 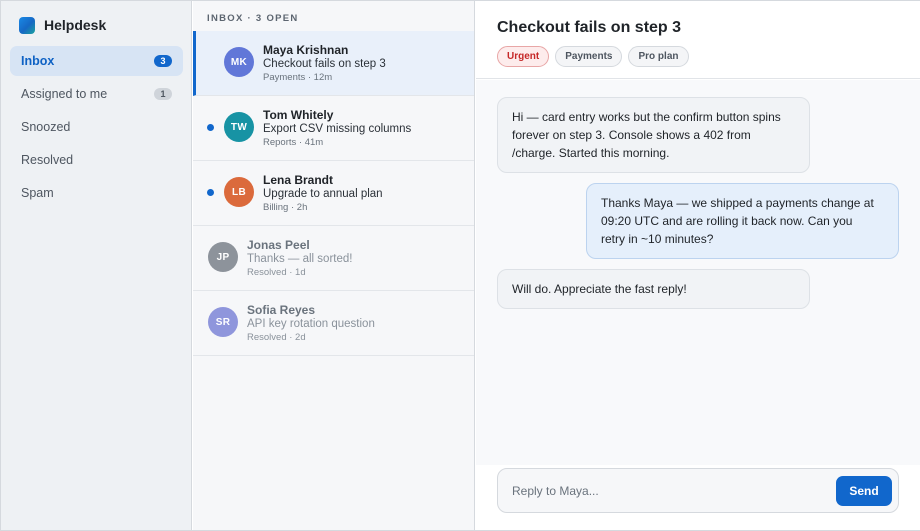 What do you see at coordinates (276, 272) in the screenshot?
I see `conversation-meta: Resolved · 1d` at bounding box center [276, 272].